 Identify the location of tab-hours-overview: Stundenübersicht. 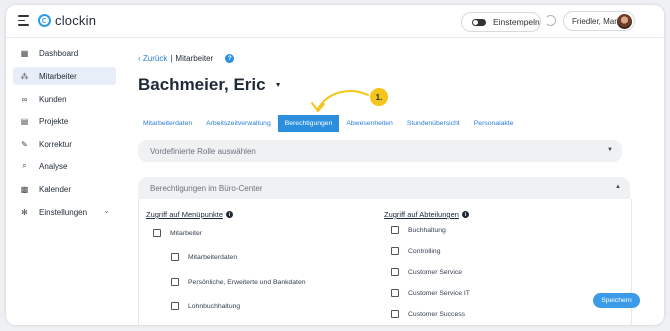
(433, 123).